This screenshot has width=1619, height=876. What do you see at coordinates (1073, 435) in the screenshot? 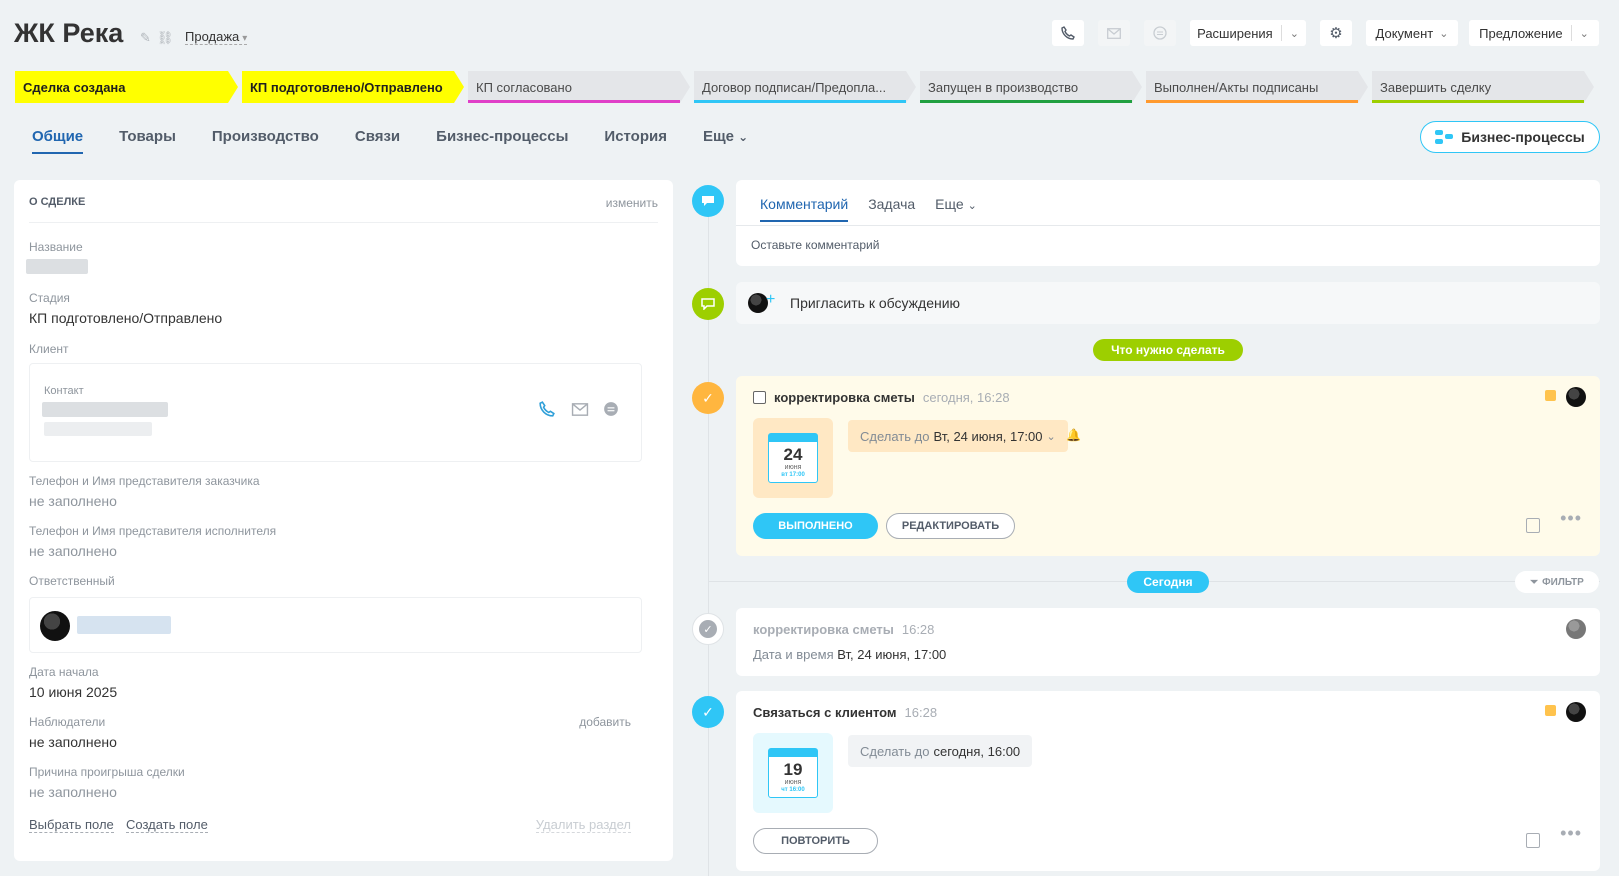
I see `bell-icon: 🔔` at bounding box center [1073, 435].